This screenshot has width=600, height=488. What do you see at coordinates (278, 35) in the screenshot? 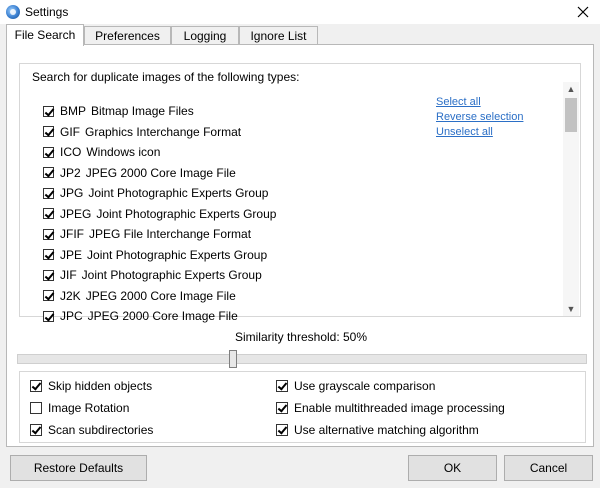
I see `tab-ignore-list: Ignore List` at bounding box center [278, 35].